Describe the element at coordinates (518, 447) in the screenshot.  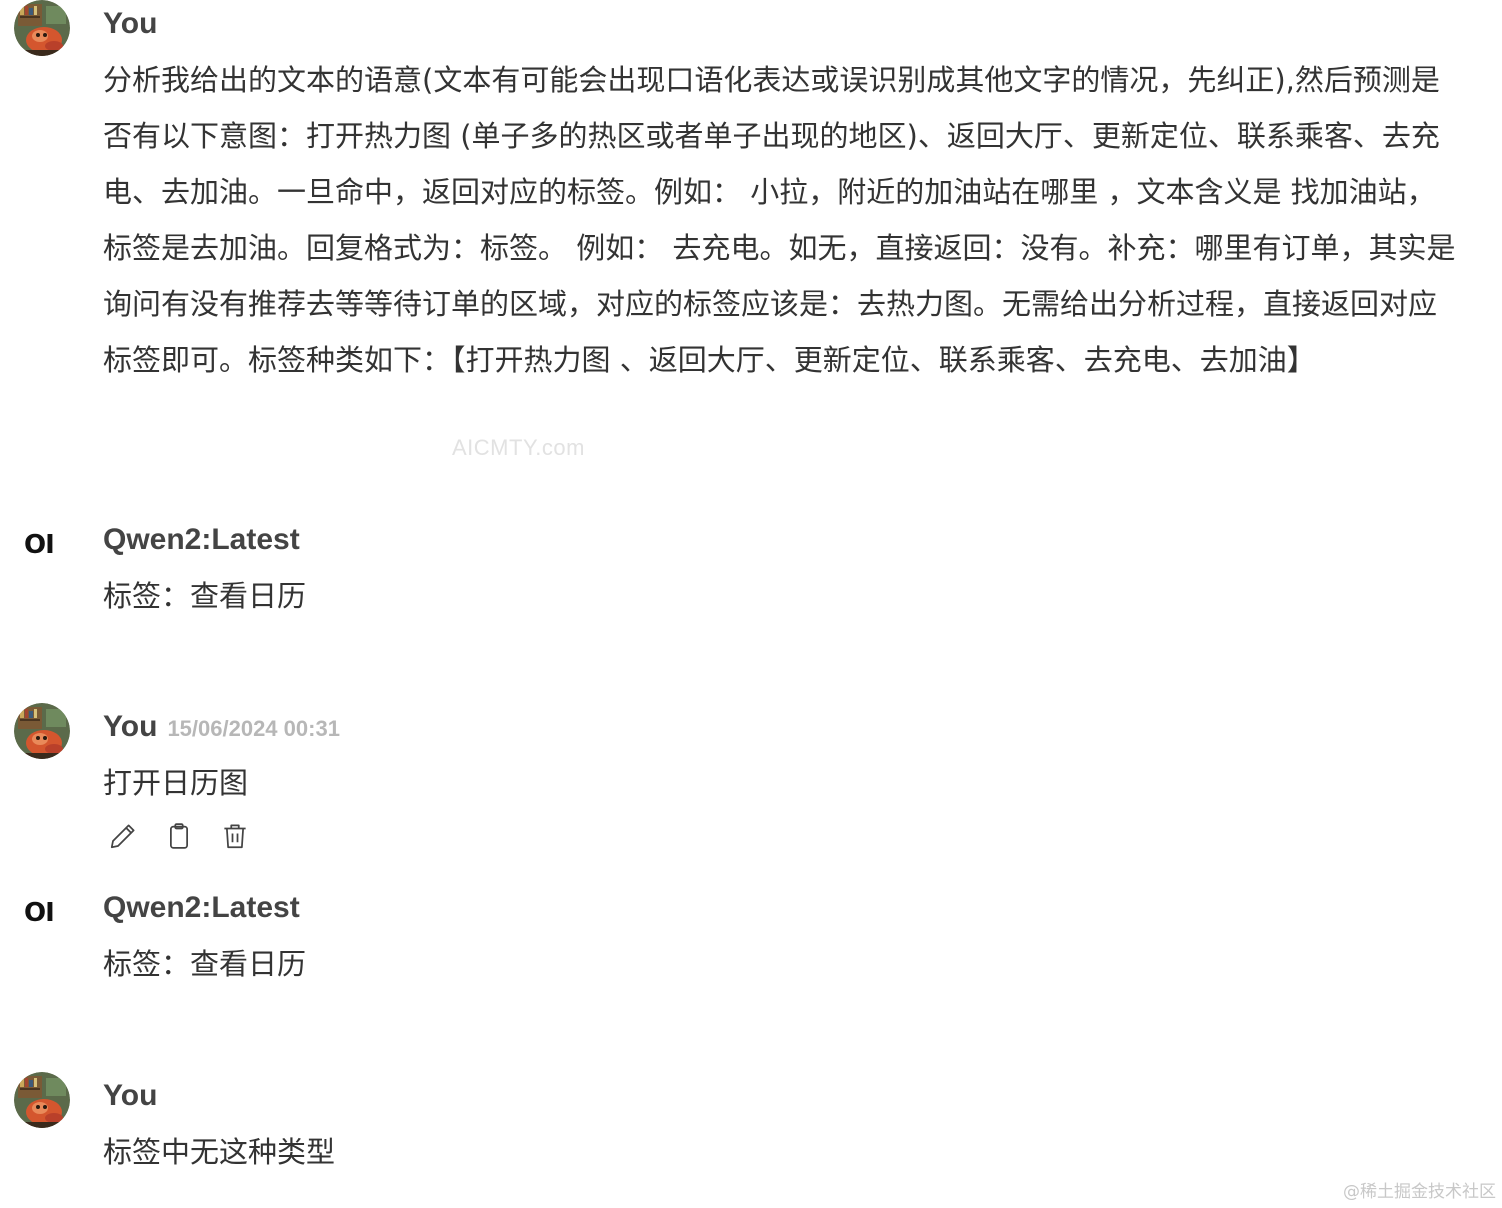
I see `center-watermark: AICMTY.com` at that location.